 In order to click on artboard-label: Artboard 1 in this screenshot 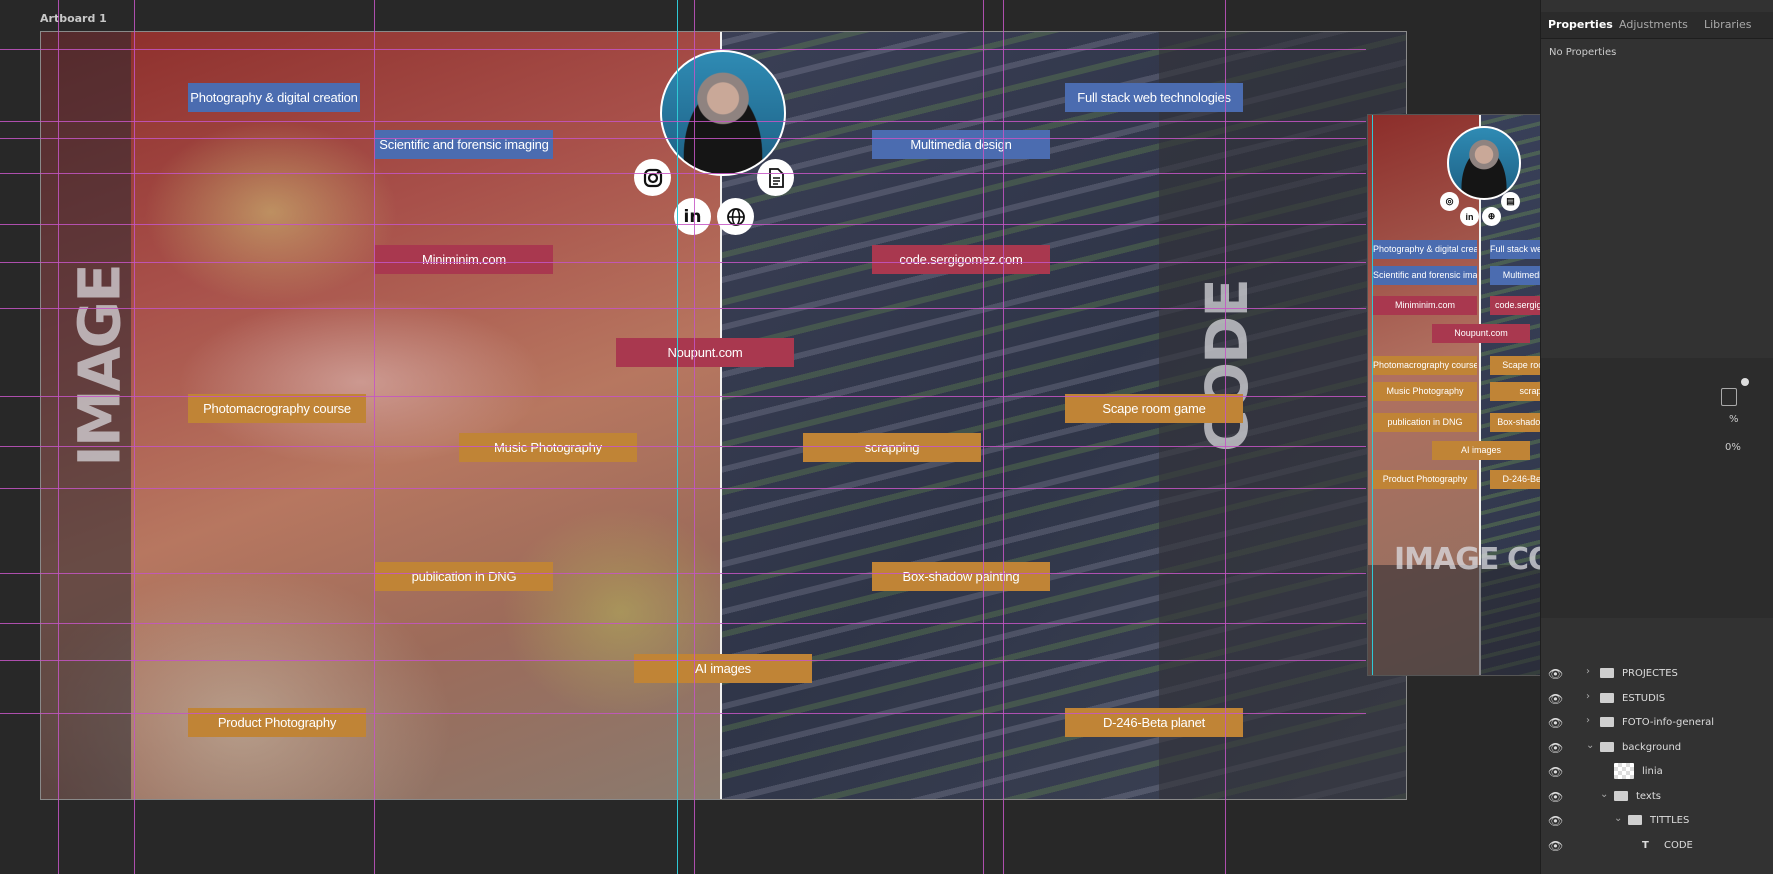, I will do `click(73, 18)`.